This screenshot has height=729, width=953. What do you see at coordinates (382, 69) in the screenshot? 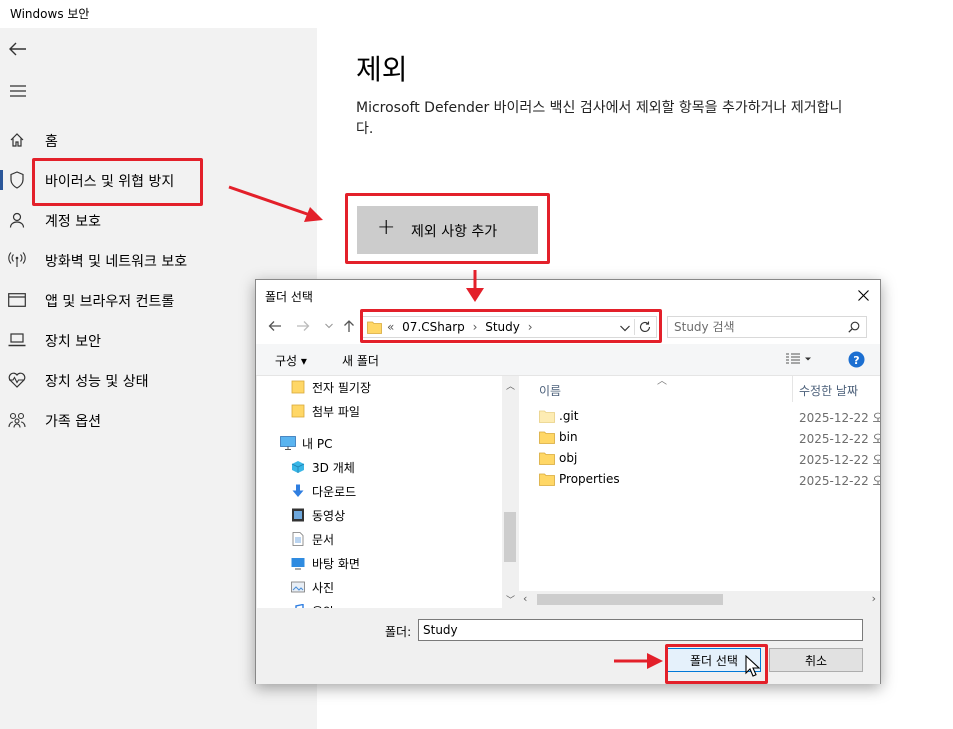
I see `page-title: 제외` at bounding box center [382, 69].